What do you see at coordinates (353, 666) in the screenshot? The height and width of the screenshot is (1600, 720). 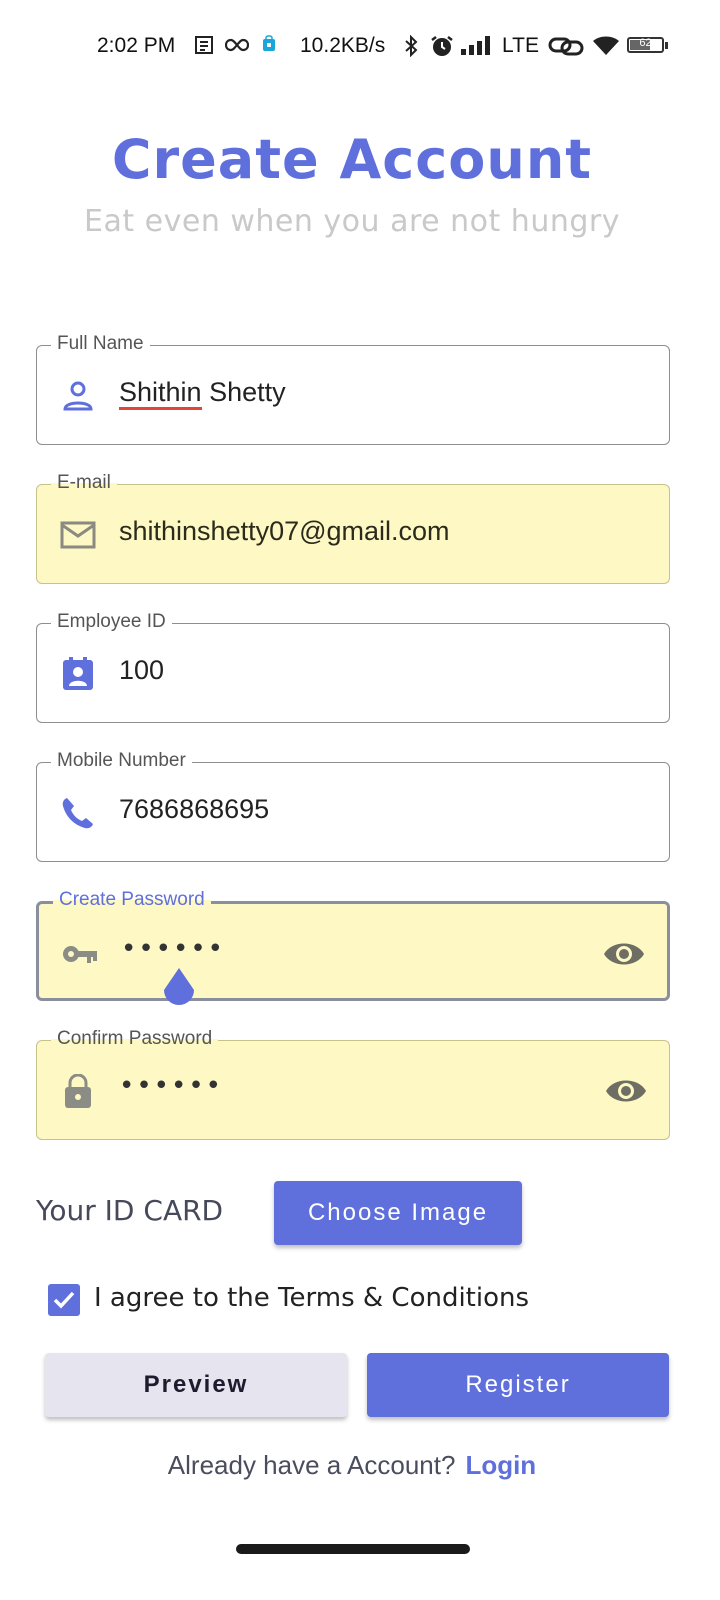 I see `employee-id-field: Employee ID 100` at bounding box center [353, 666].